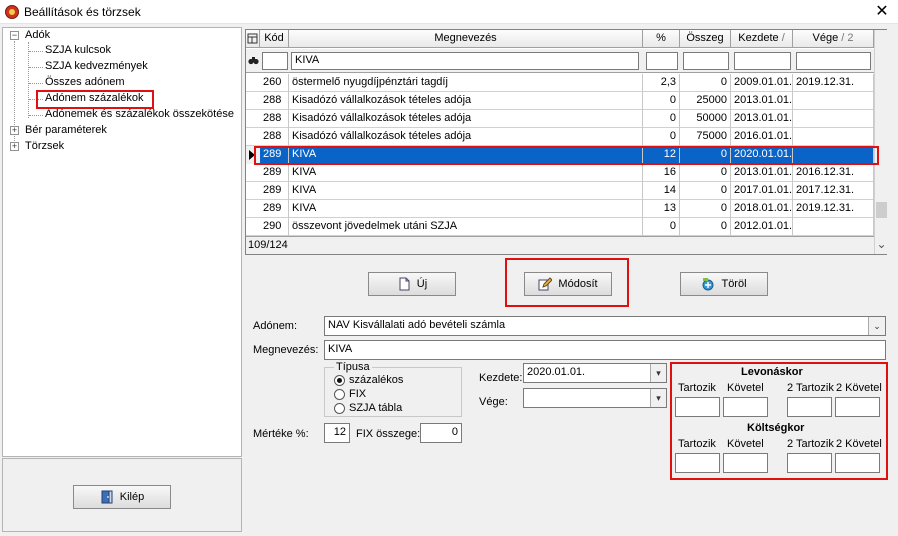  What do you see at coordinates (762, 61) in the screenshot?
I see `filter-kezdete` at bounding box center [762, 61].